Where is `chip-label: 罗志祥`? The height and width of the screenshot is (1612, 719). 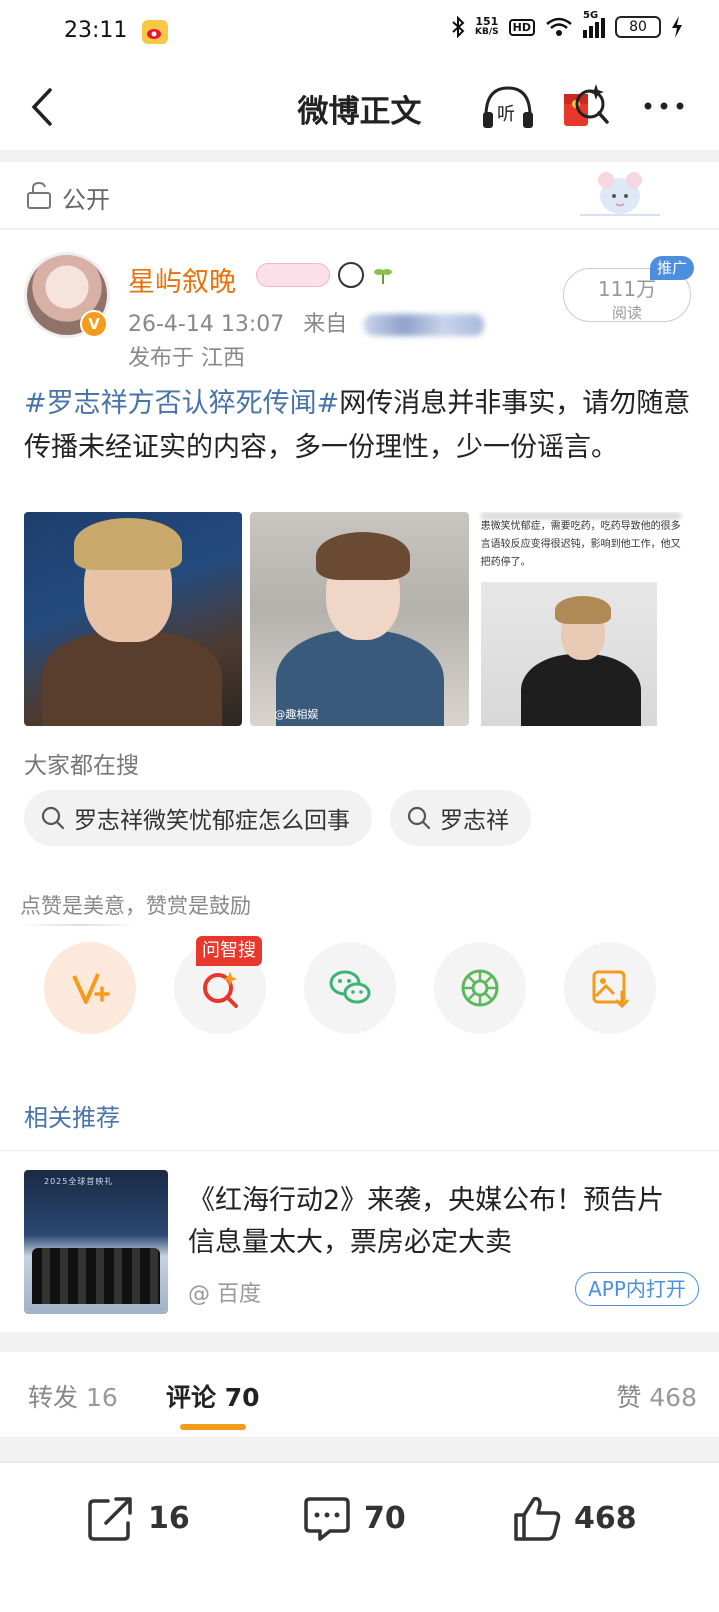 chip-label: 罗志祥 is located at coordinates (474, 821).